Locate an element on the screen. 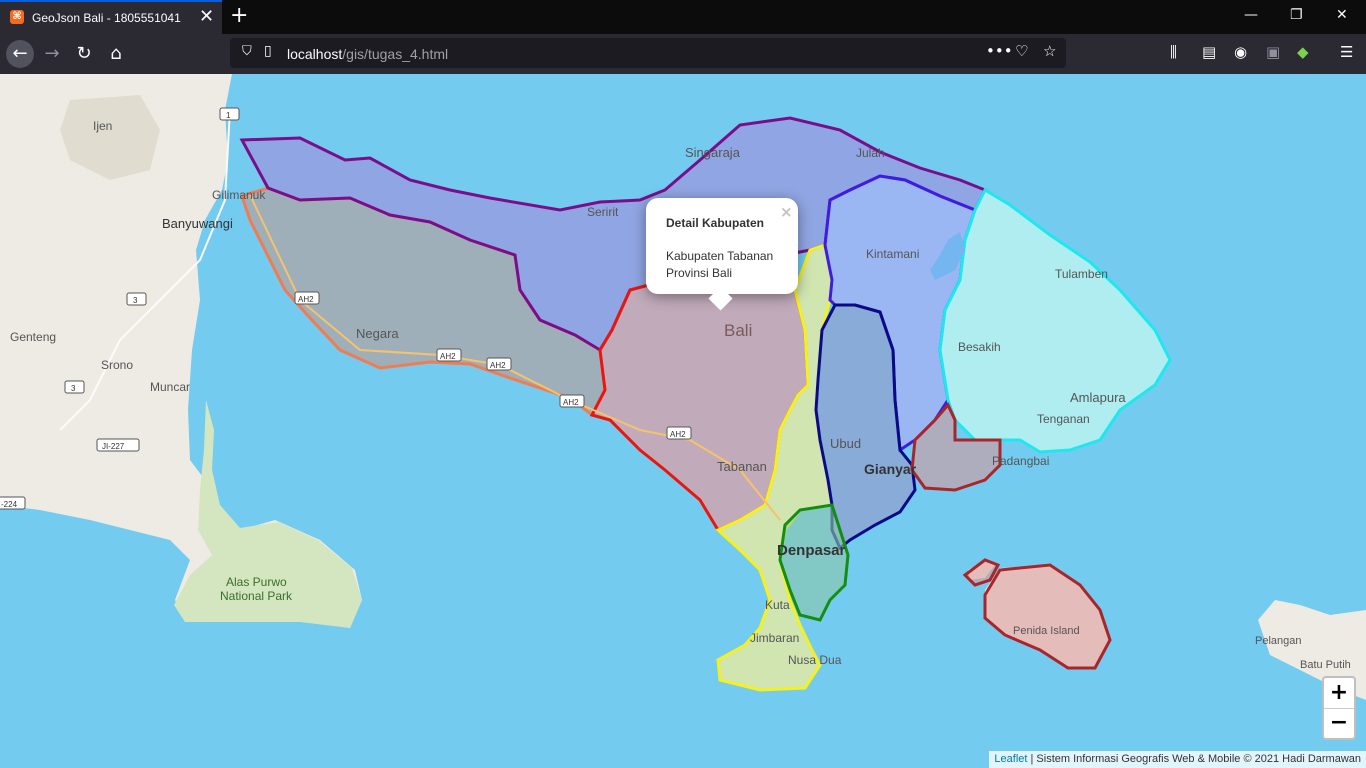 This screenshot has height=768, width=1366. road-shield-ah2-c: AH2 is located at coordinates (499, 364).